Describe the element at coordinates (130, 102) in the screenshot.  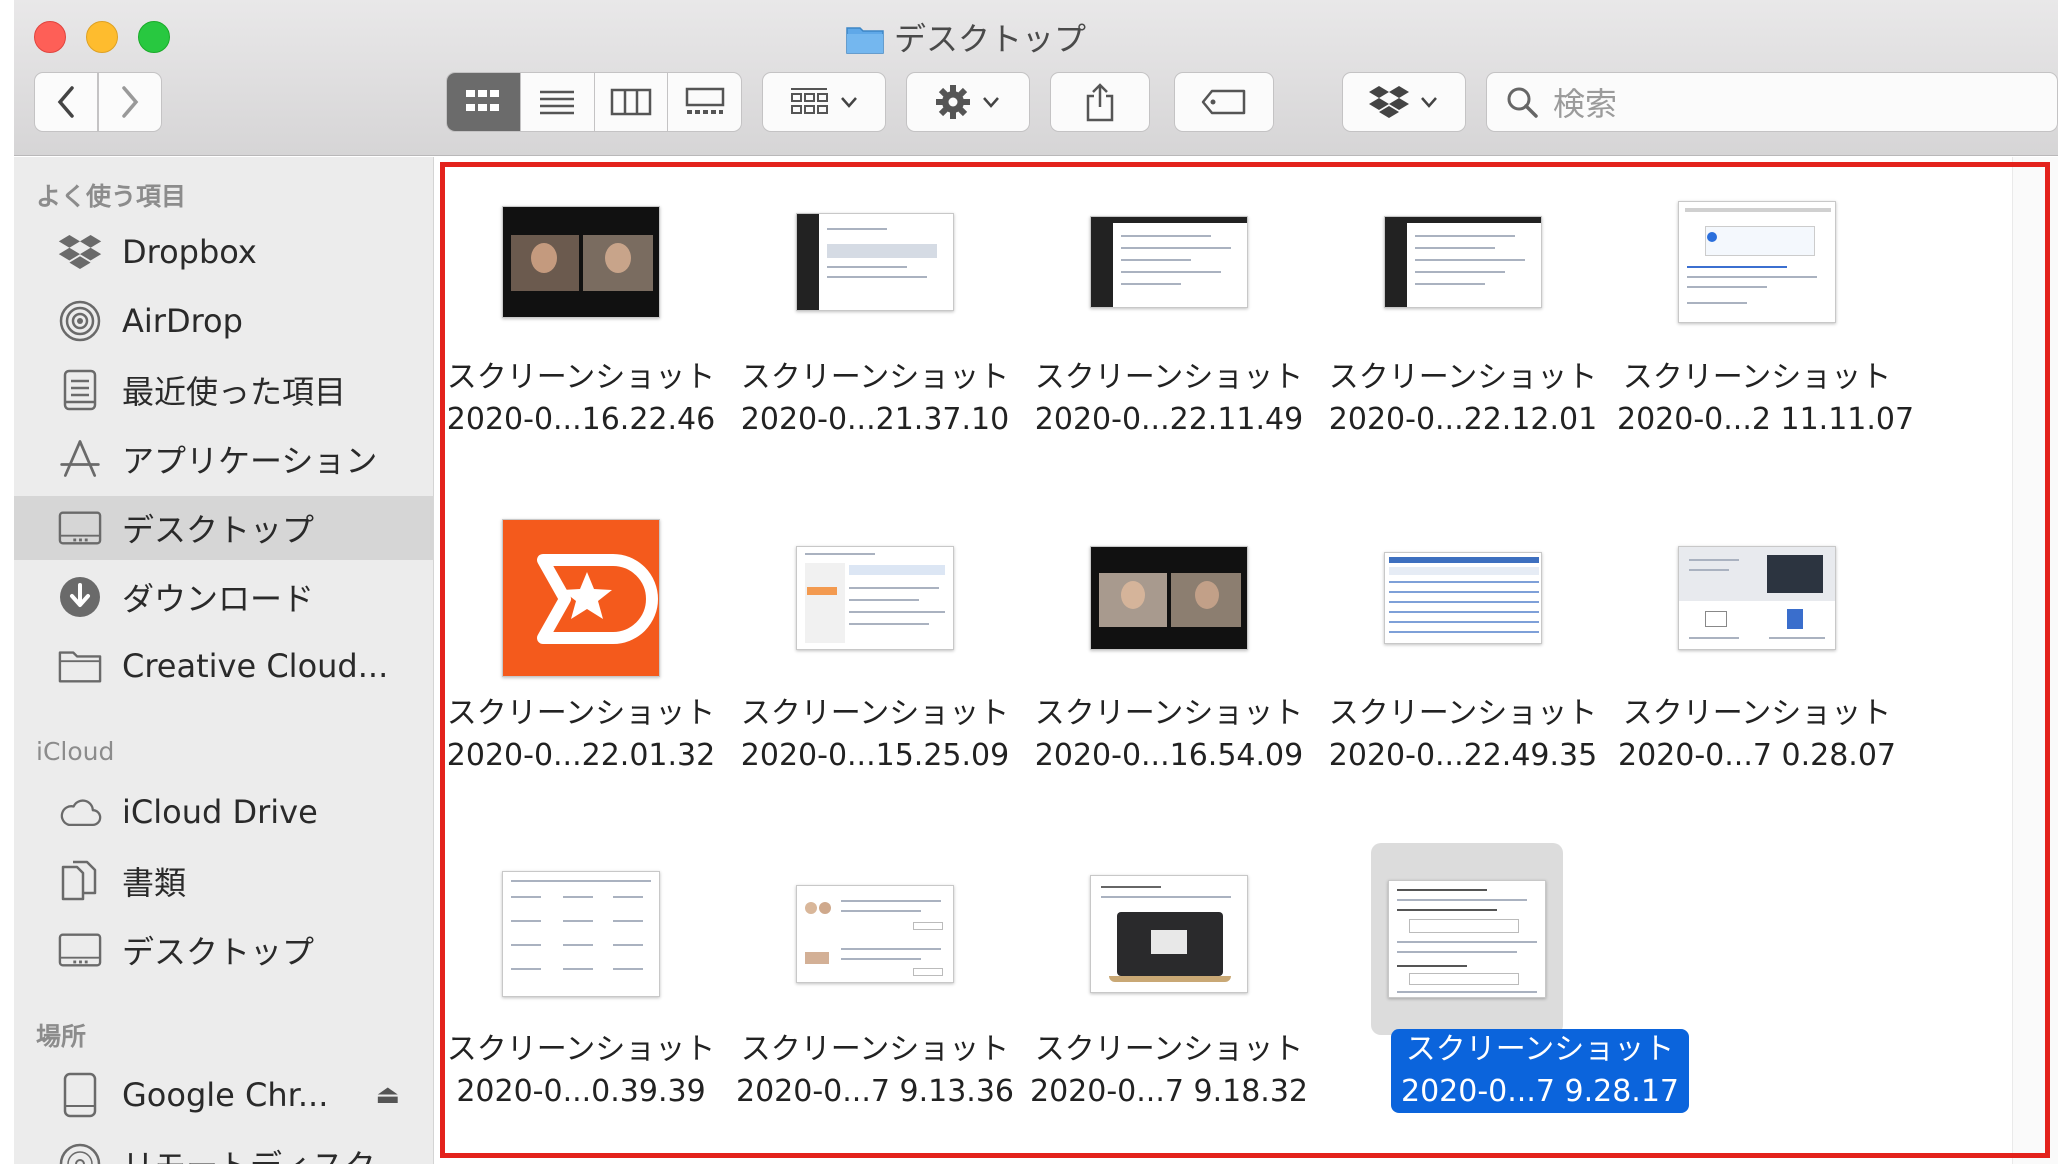
I see `forward-button` at that location.